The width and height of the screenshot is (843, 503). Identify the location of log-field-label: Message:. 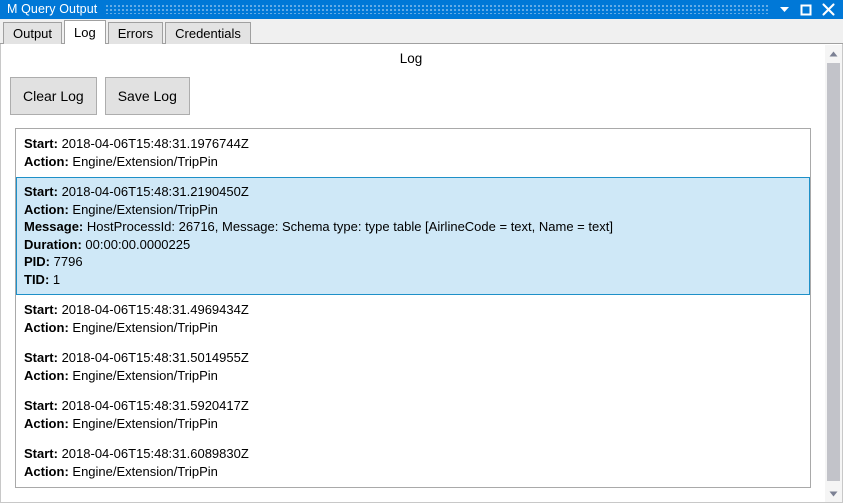
(54, 226).